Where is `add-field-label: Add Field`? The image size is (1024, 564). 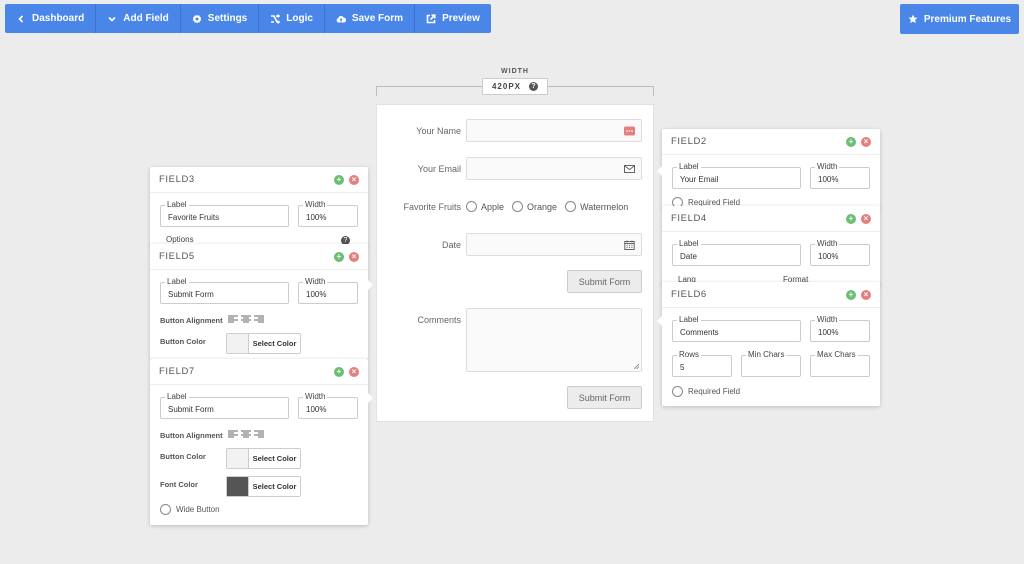
add-field-label: Add Field is located at coordinates (146, 18).